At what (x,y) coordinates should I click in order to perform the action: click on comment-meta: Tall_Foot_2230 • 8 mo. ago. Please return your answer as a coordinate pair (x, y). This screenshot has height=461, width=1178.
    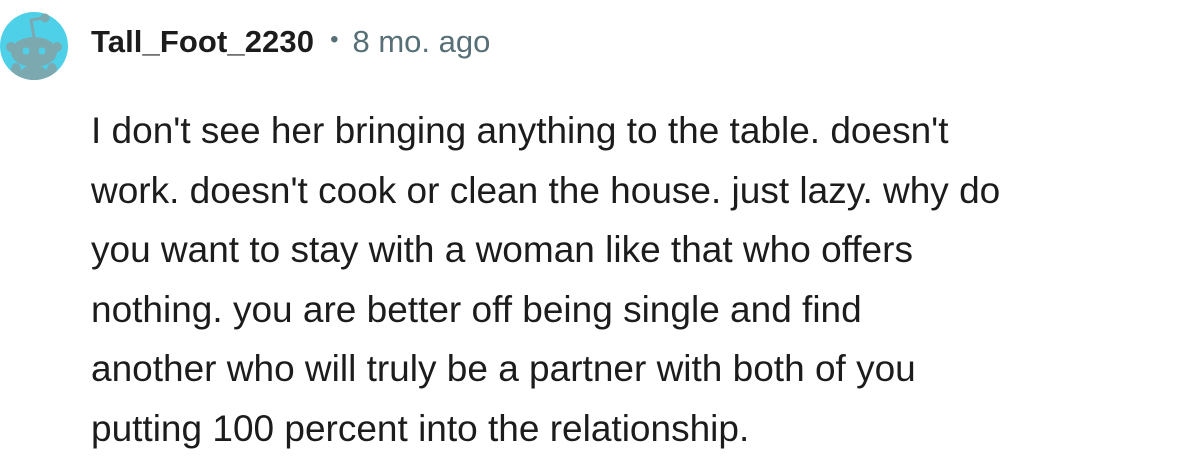
    Looking at the image, I should click on (290, 42).